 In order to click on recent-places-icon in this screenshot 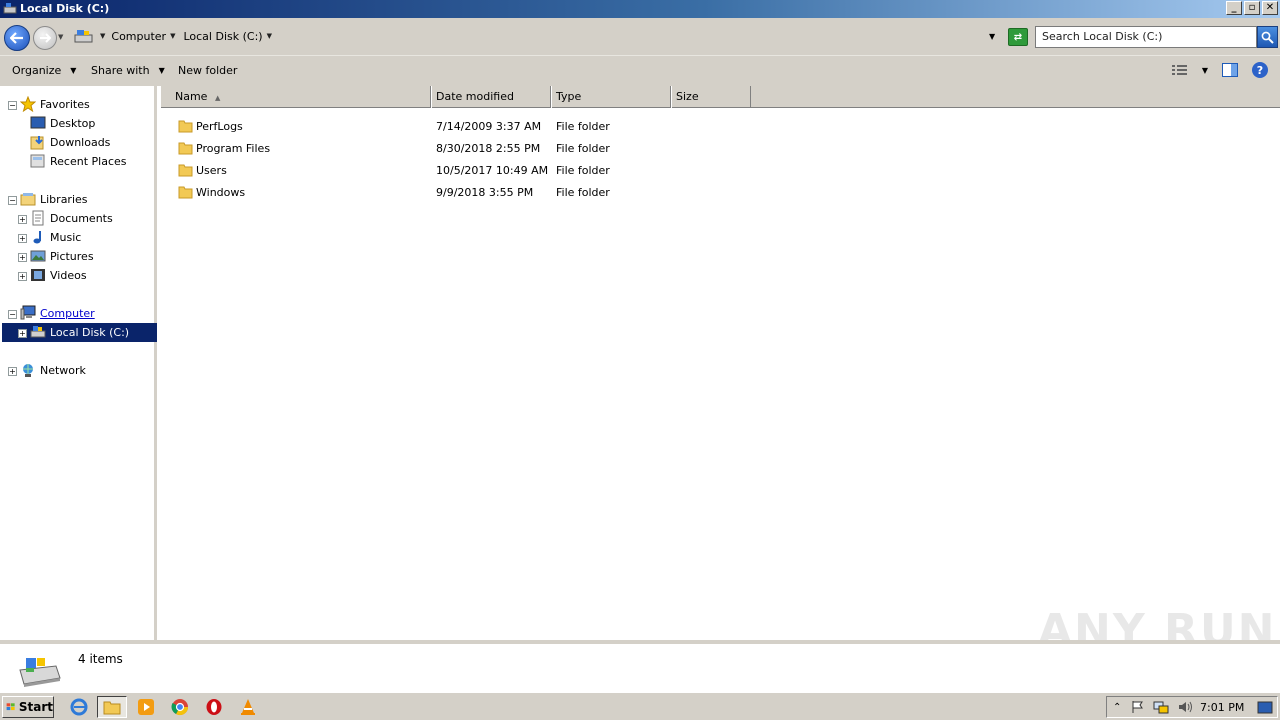, I will do `click(37, 161)`.